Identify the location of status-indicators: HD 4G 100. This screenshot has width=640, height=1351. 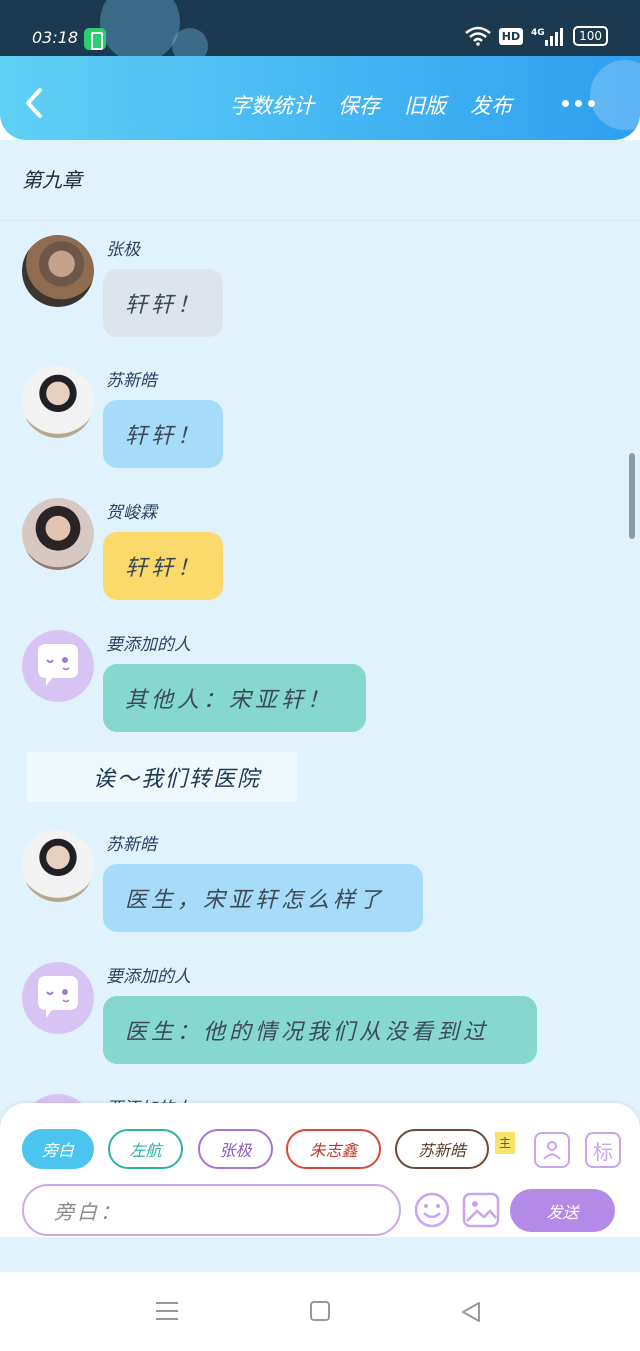
(536, 36).